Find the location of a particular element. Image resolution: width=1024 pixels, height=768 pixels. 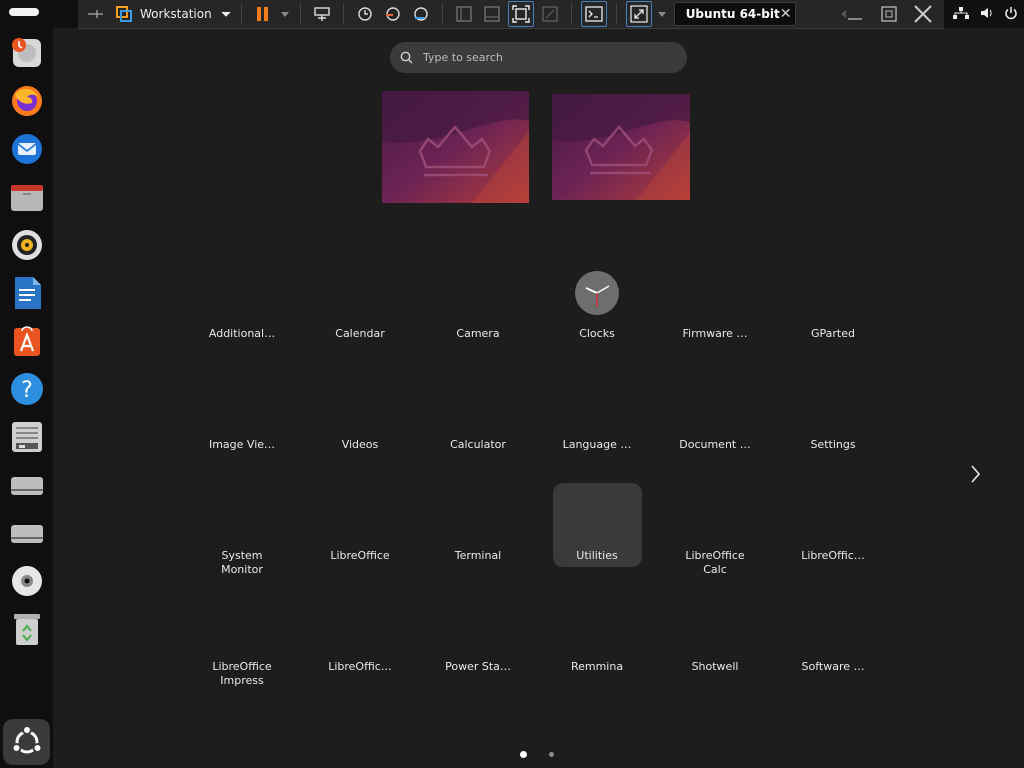

page-indicator is located at coordinates (537, 754).